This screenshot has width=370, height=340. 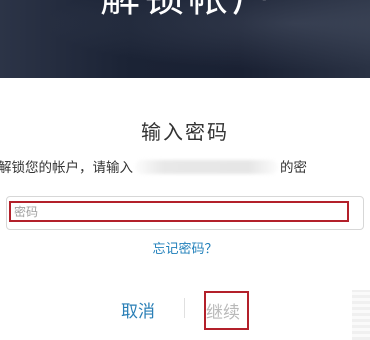 What do you see at coordinates (188, 11) in the screenshot?
I see `header-title: 解锁帐户` at bounding box center [188, 11].